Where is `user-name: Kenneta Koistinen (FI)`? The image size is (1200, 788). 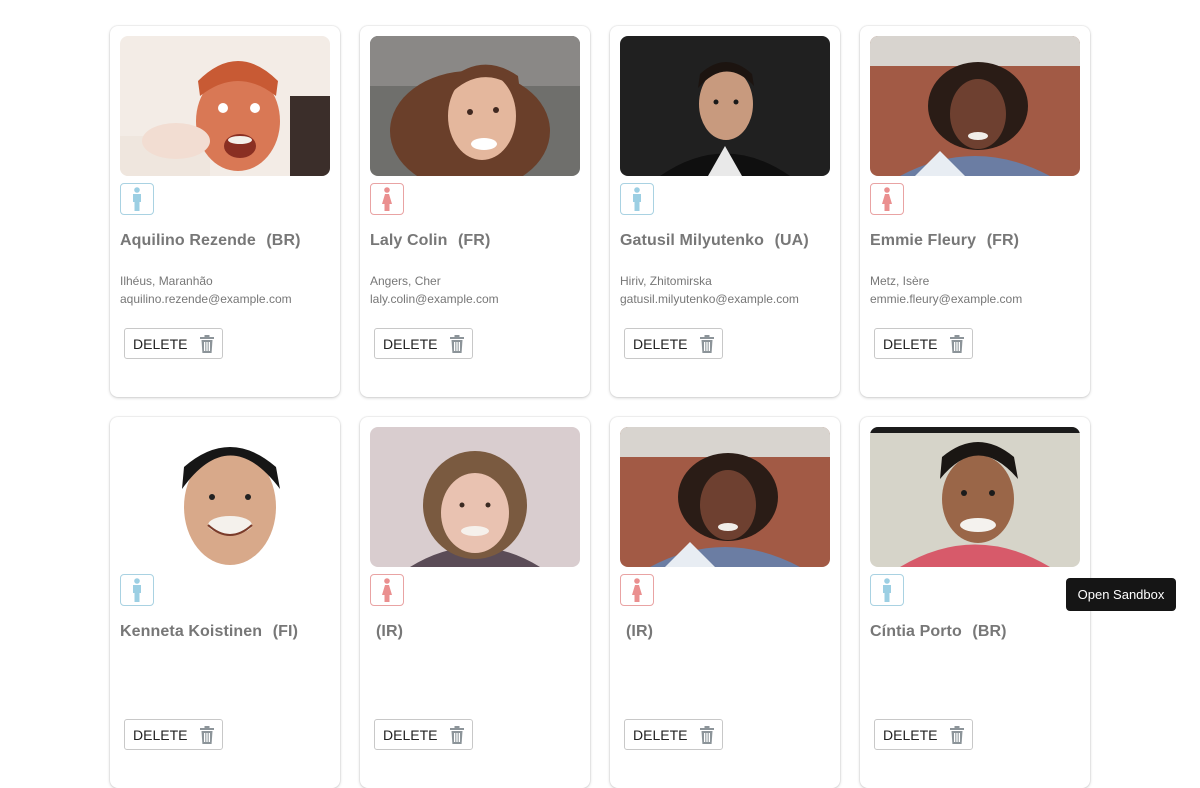 user-name: Kenneta Koistinen (FI) is located at coordinates (209, 631).